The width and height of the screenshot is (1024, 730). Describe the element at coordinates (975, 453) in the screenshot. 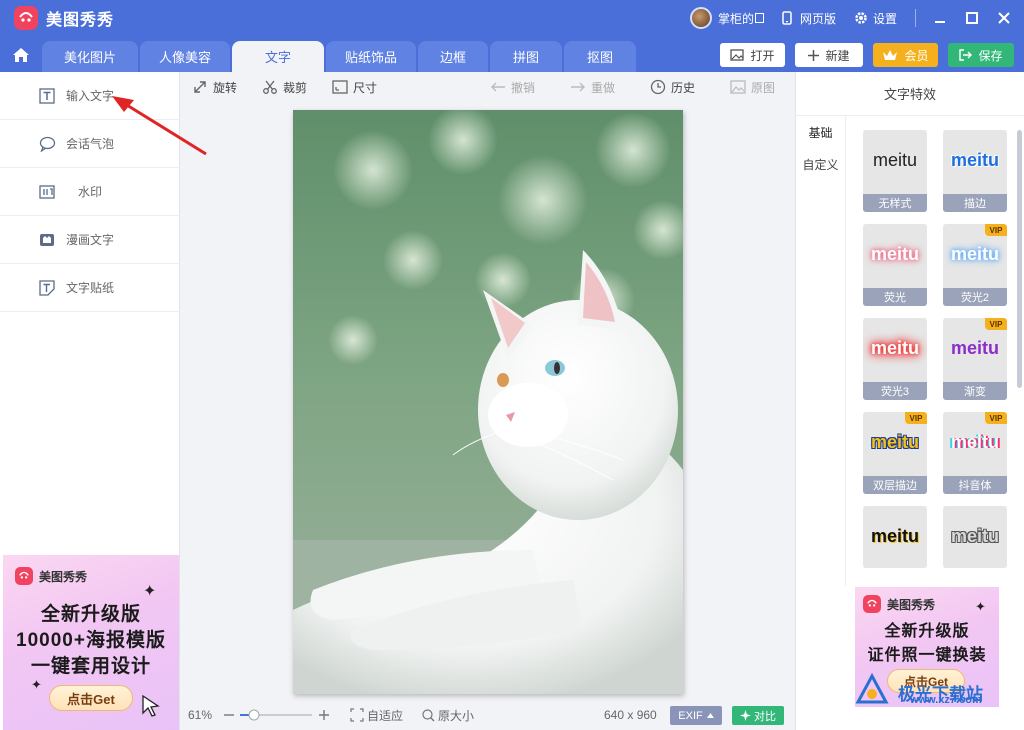

I see `effect-tile: VIP meitu 抖音体` at that location.